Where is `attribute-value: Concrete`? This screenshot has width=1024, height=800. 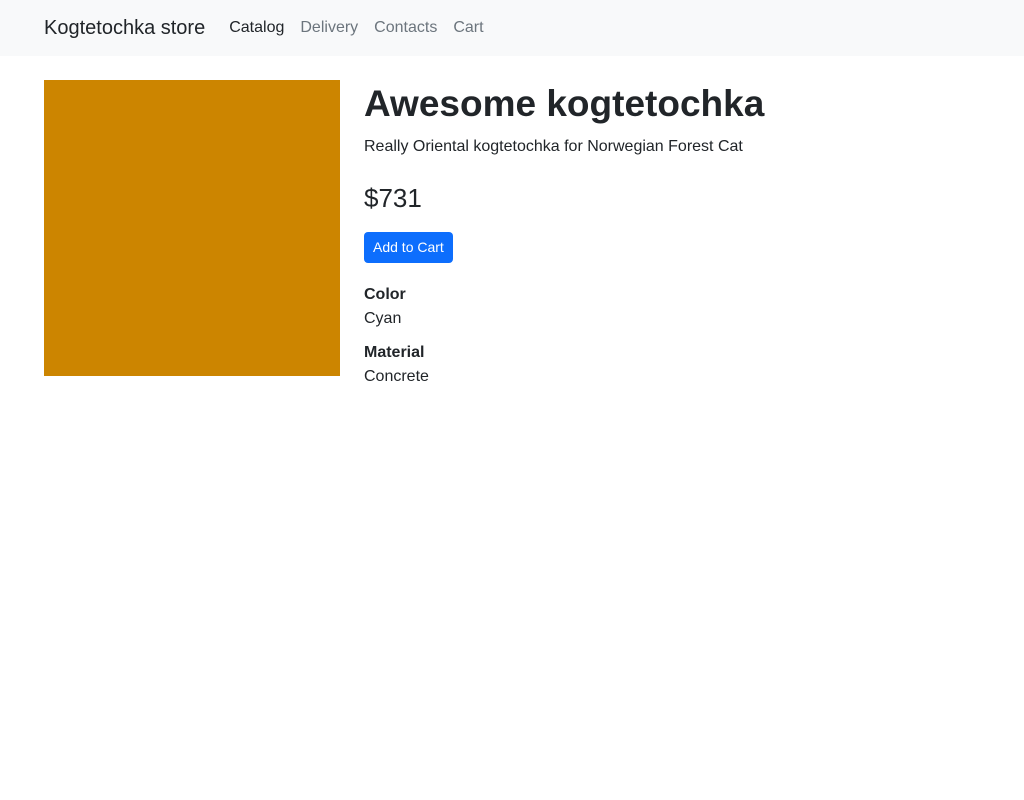
attribute-value: Concrete is located at coordinates (396, 376).